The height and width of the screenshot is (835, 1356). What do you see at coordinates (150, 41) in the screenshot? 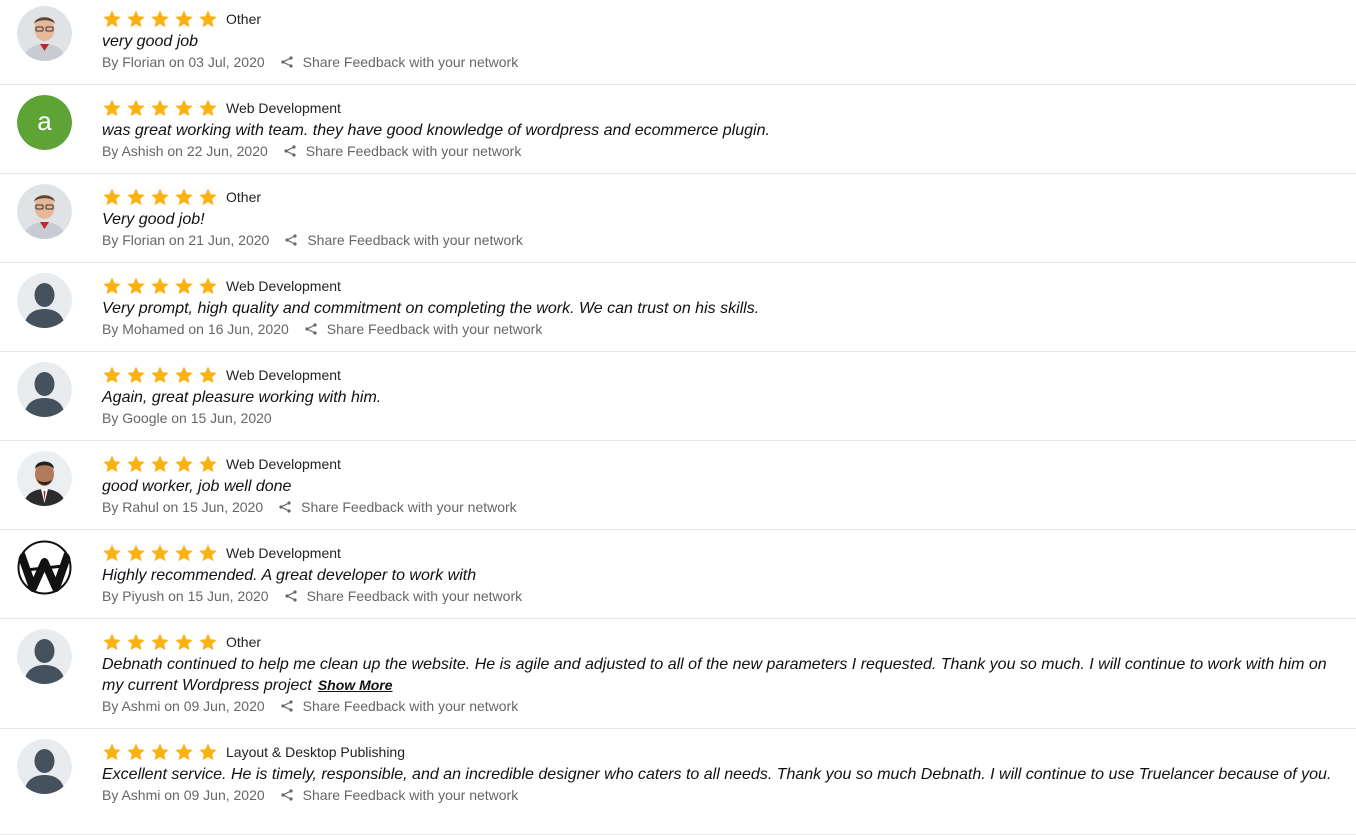
I see `review-comment-text: very good job` at bounding box center [150, 41].